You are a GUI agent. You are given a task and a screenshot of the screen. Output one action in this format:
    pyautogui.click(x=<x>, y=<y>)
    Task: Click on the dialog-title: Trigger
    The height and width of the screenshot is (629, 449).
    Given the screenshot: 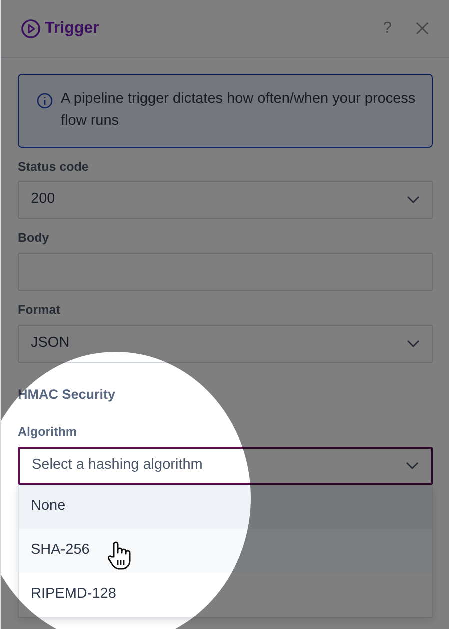 What is the action you would take?
    pyautogui.click(x=72, y=28)
    